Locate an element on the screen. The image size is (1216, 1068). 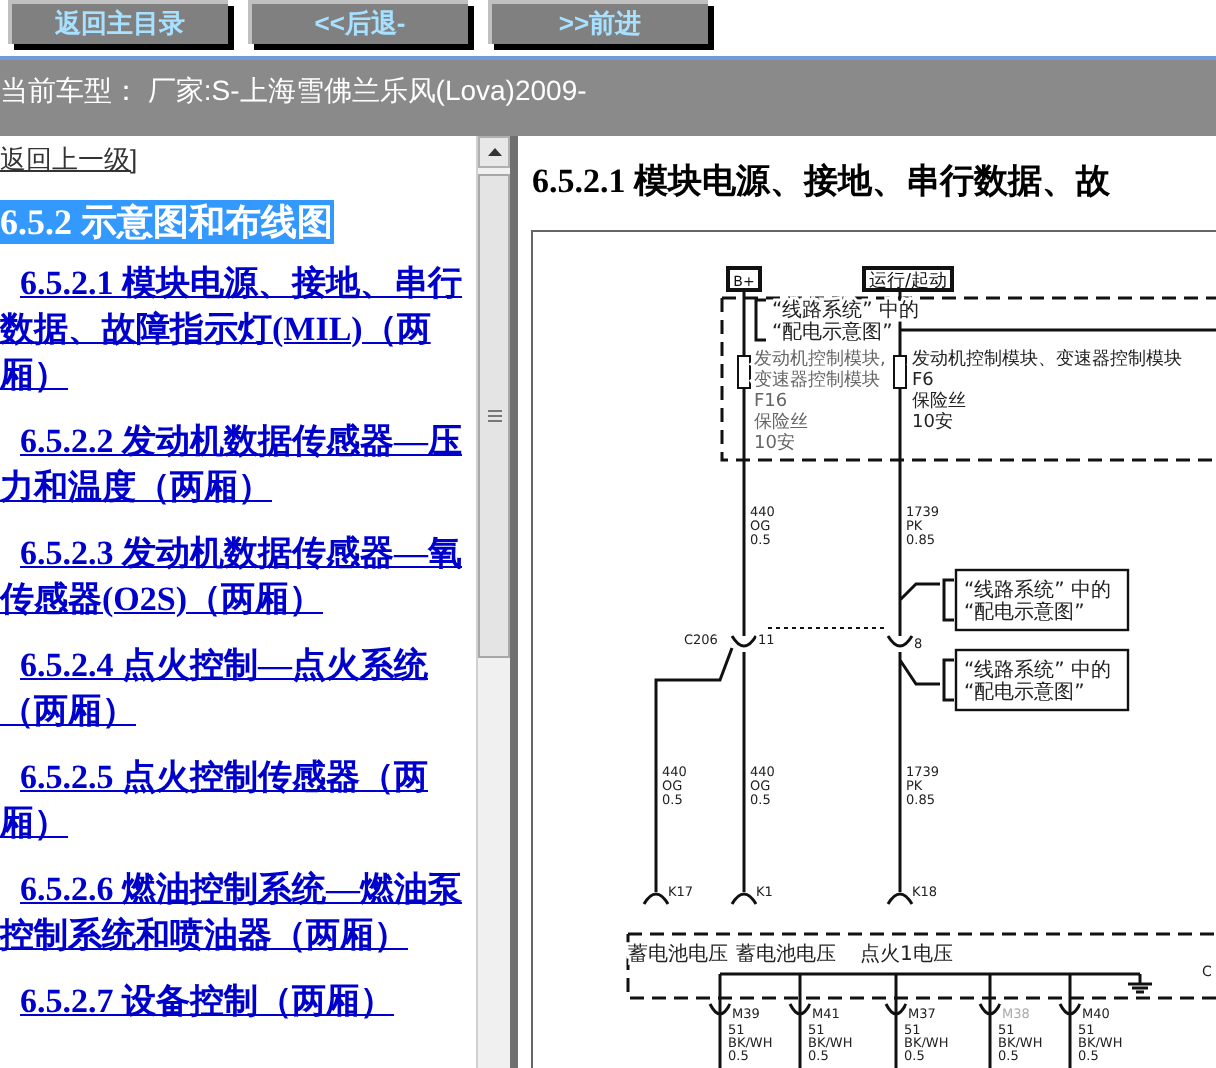
signal-label: 点火1电压 is located at coordinates (906, 955).